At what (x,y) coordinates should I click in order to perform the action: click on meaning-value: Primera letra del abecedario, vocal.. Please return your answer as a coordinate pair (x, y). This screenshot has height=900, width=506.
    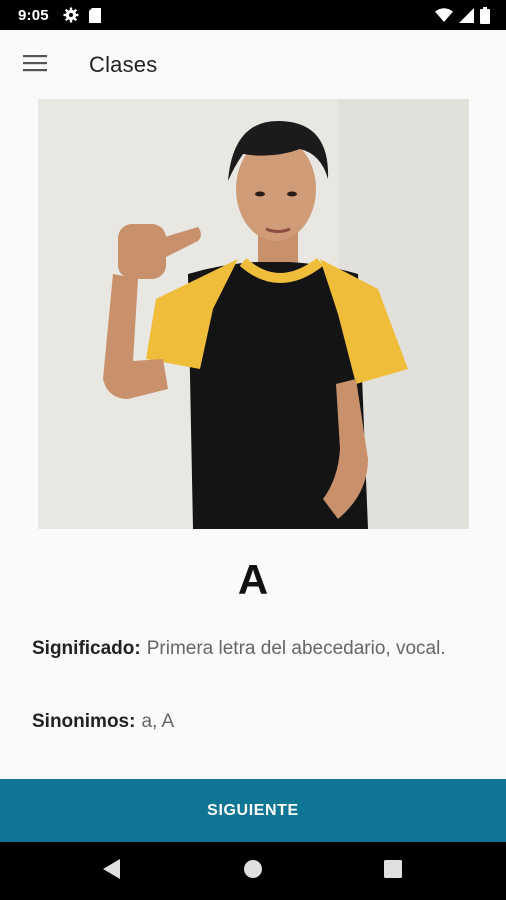
    Looking at the image, I should click on (296, 648).